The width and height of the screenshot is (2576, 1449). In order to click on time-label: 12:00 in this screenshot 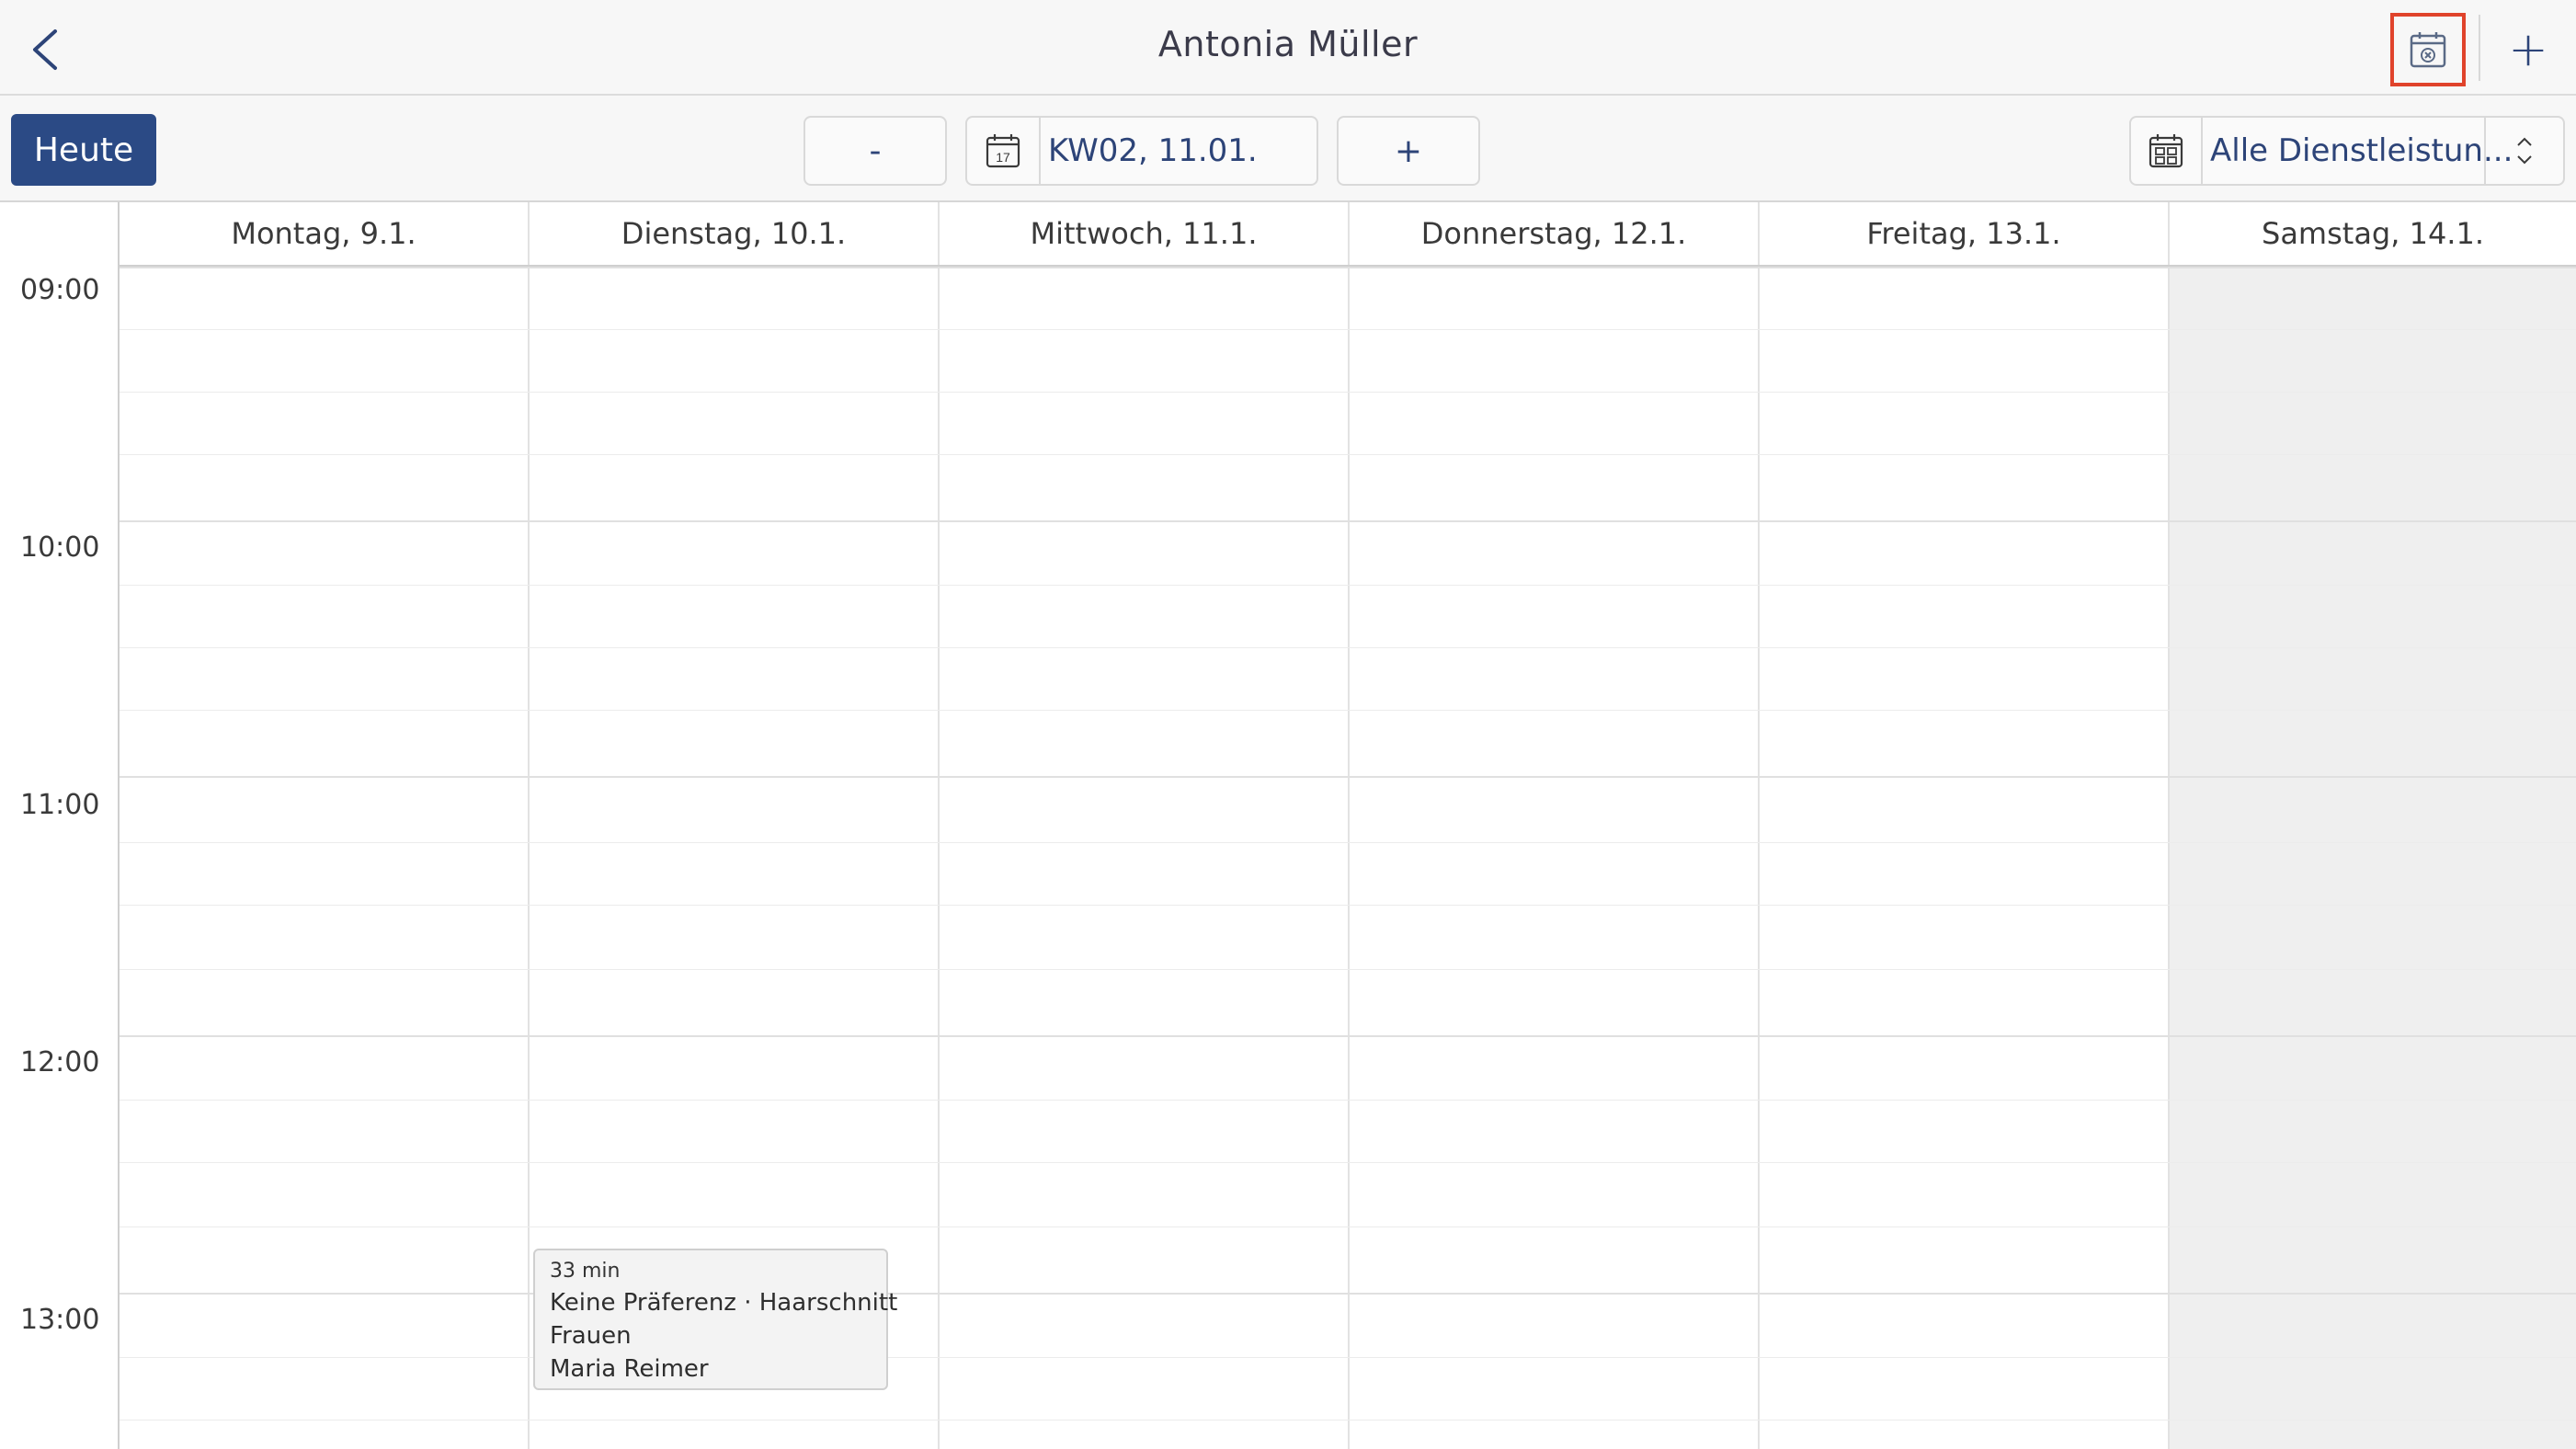, I will do `click(60, 1062)`.